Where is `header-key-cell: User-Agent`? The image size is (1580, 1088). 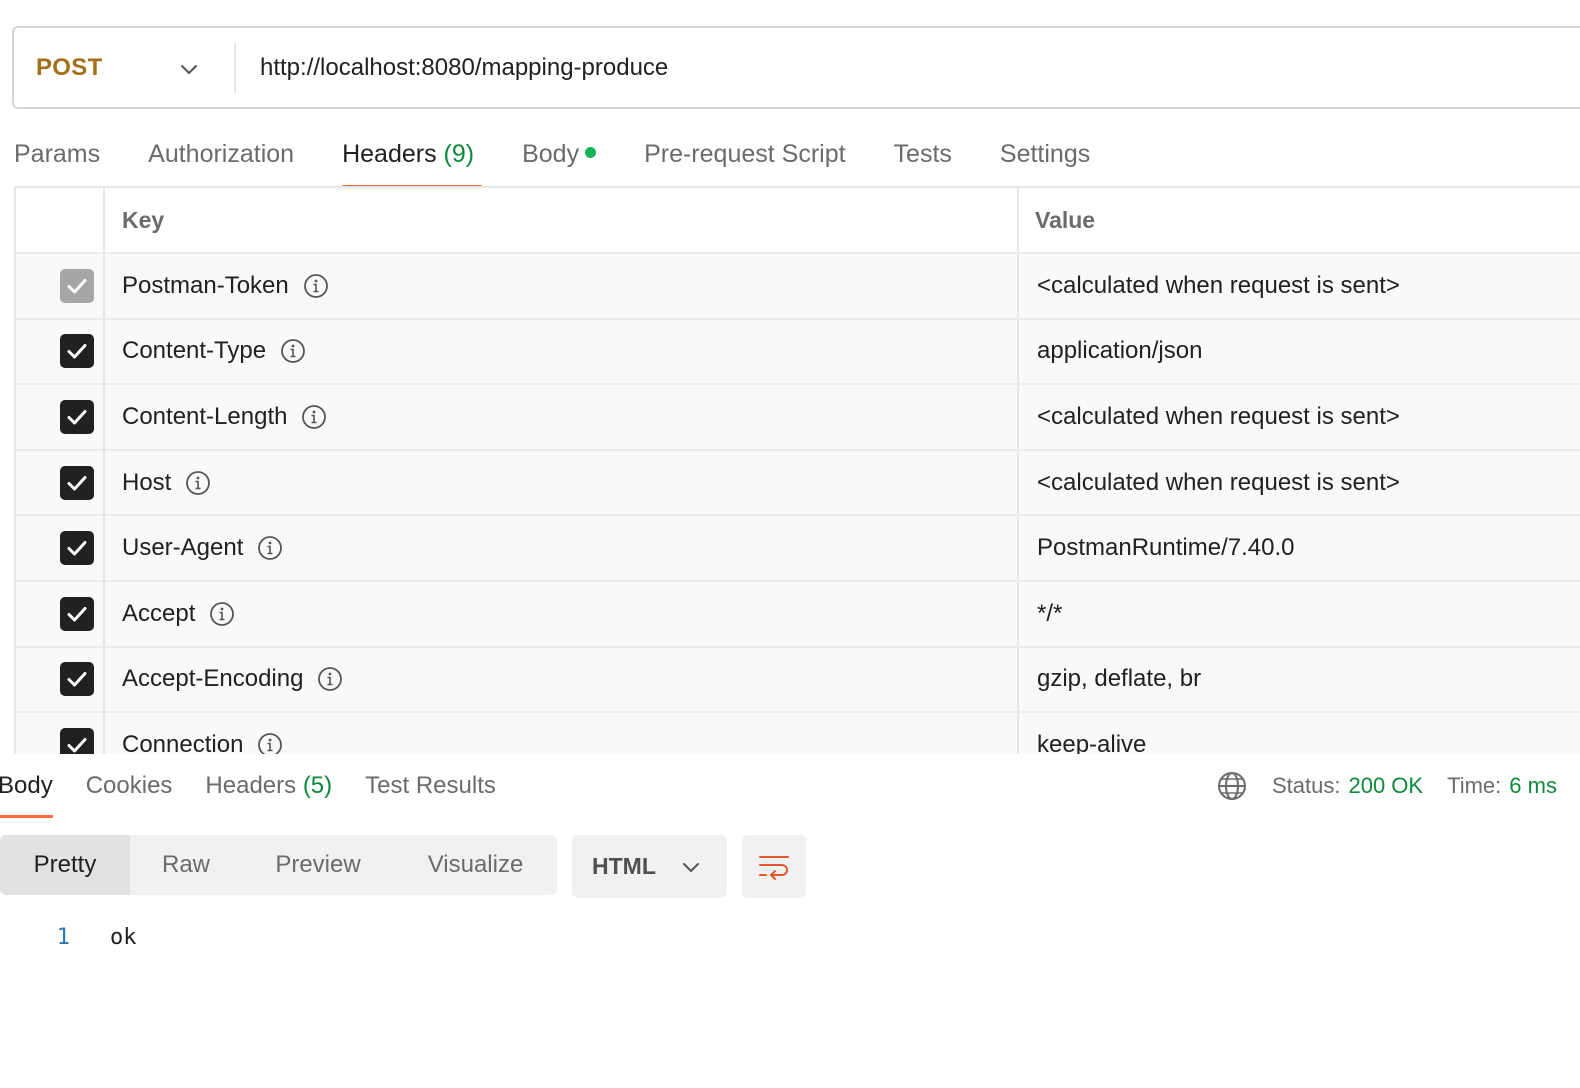
header-key-cell: User-Agent is located at coordinates (562, 548).